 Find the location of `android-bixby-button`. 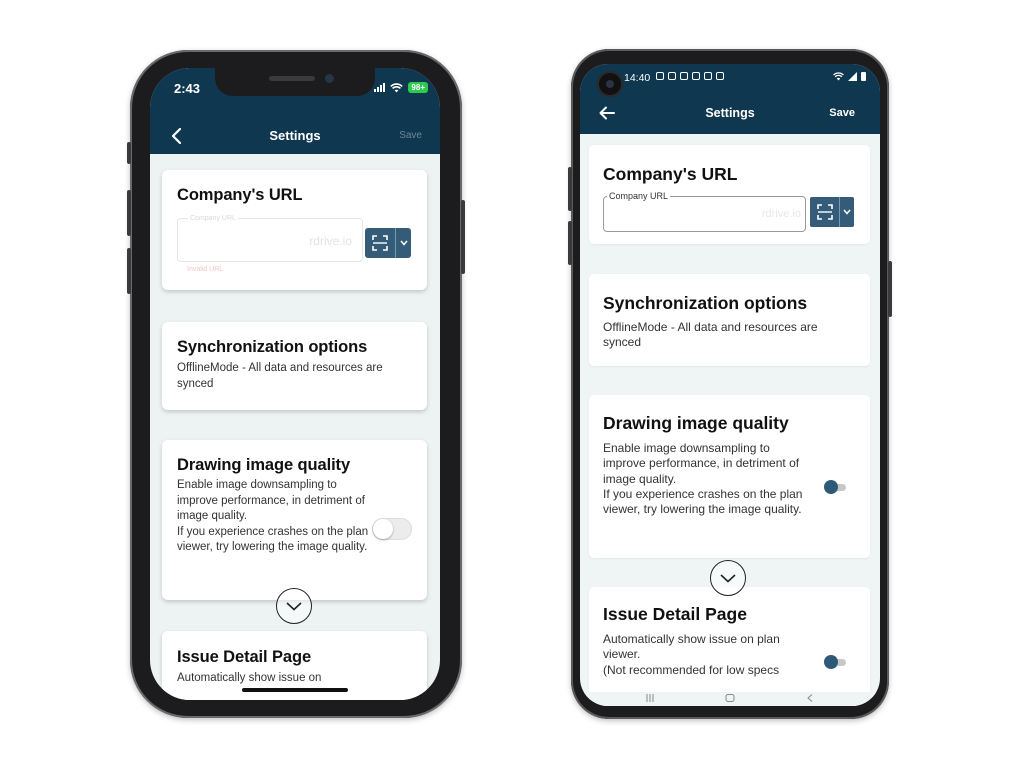

android-bixby-button is located at coordinates (570, 189).